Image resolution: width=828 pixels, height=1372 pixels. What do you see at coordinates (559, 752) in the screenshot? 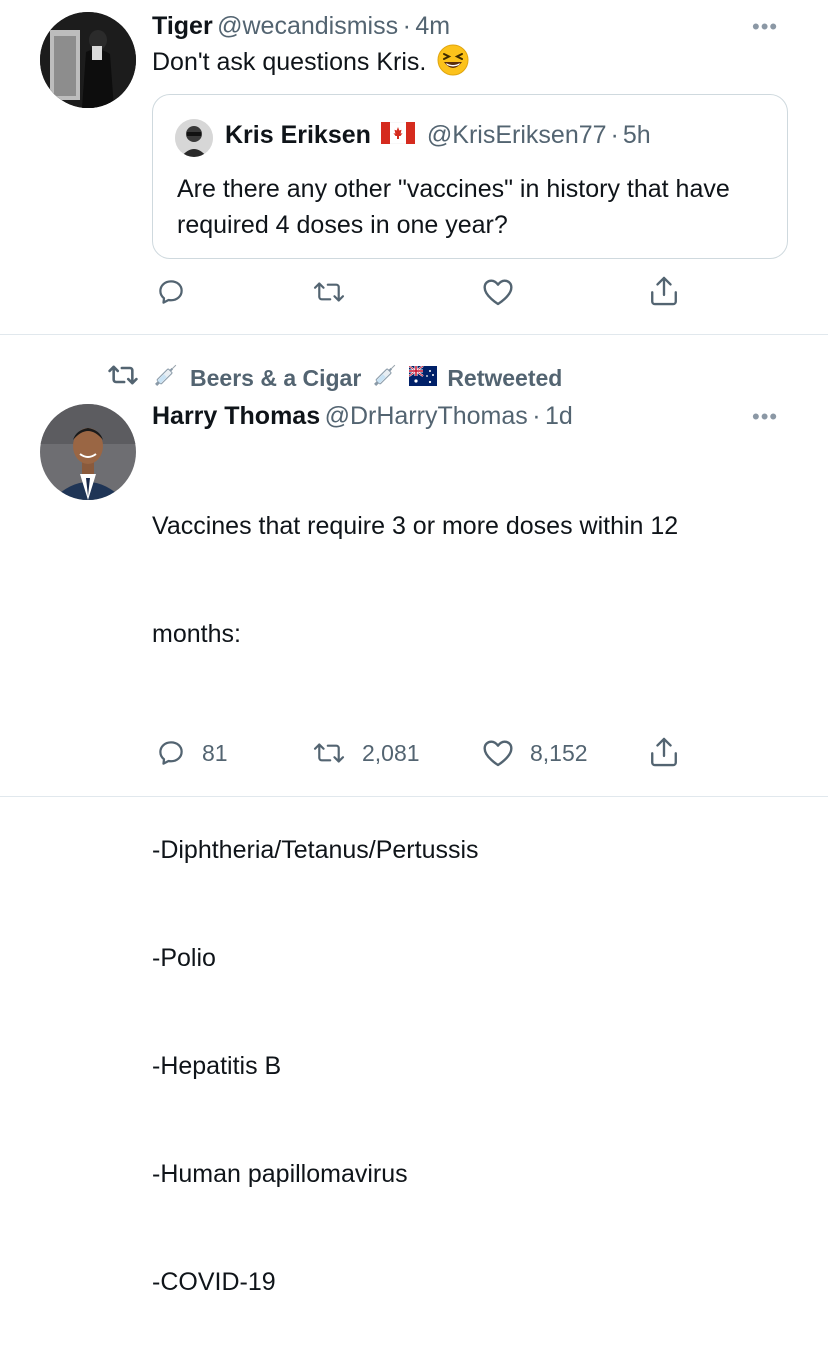
I see `like-count: 8,152` at bounding box center [559, 752].